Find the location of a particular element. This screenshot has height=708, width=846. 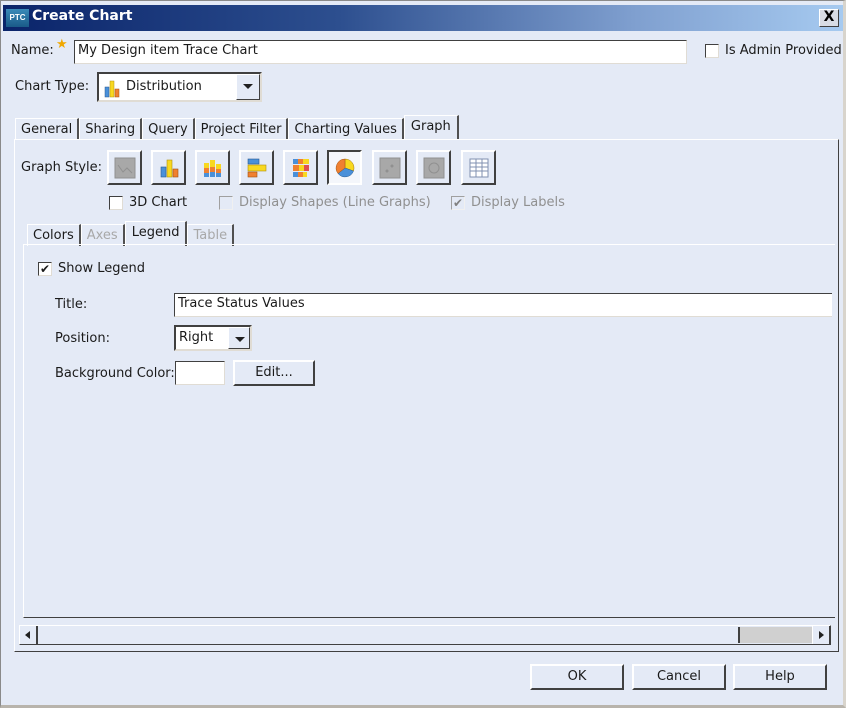

subtab-axes: Axes is located at coordinates (102, 235).